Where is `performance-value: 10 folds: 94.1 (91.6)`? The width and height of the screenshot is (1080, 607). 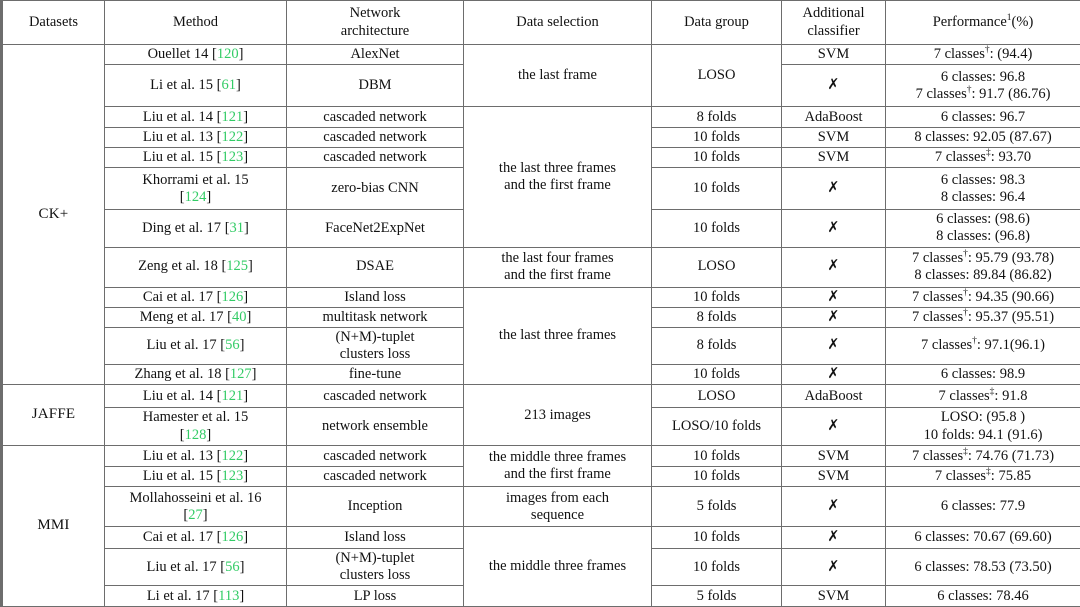
performance-value: 10 folds: 94.1 (91.6) is located at coordinates (983, 435).